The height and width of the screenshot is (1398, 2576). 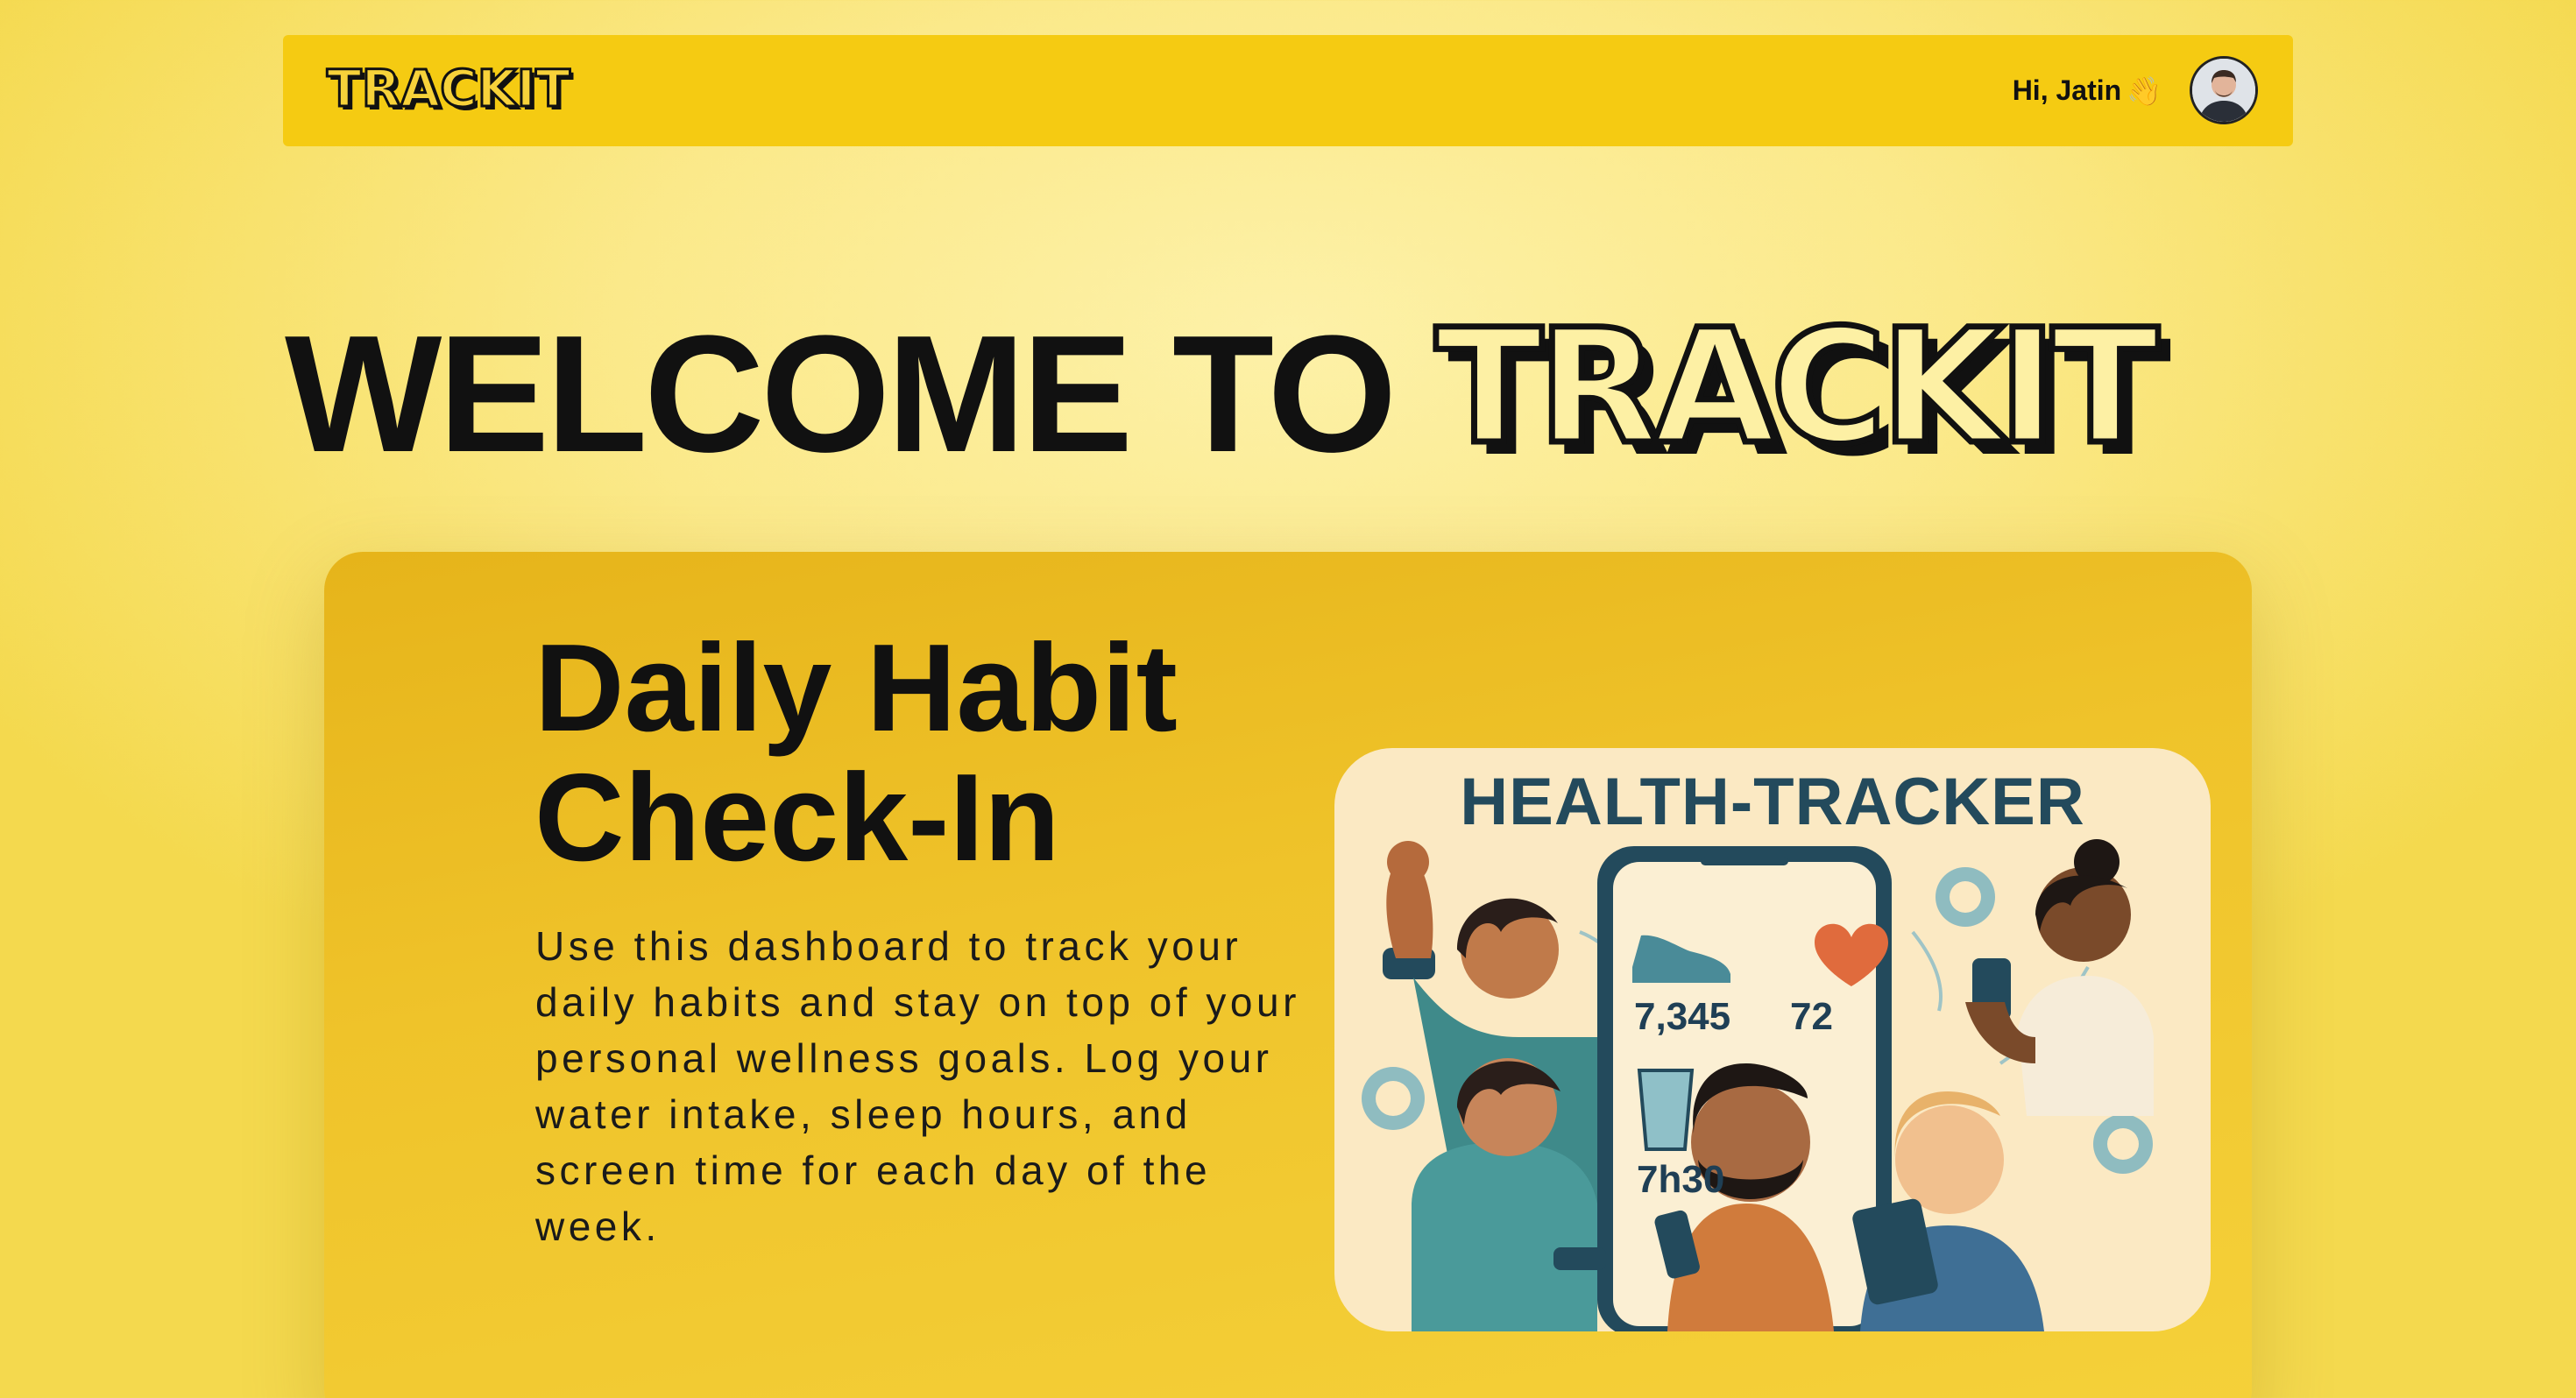 I want to click on steps-value: 7,345, so click(x=1682, y=1016).